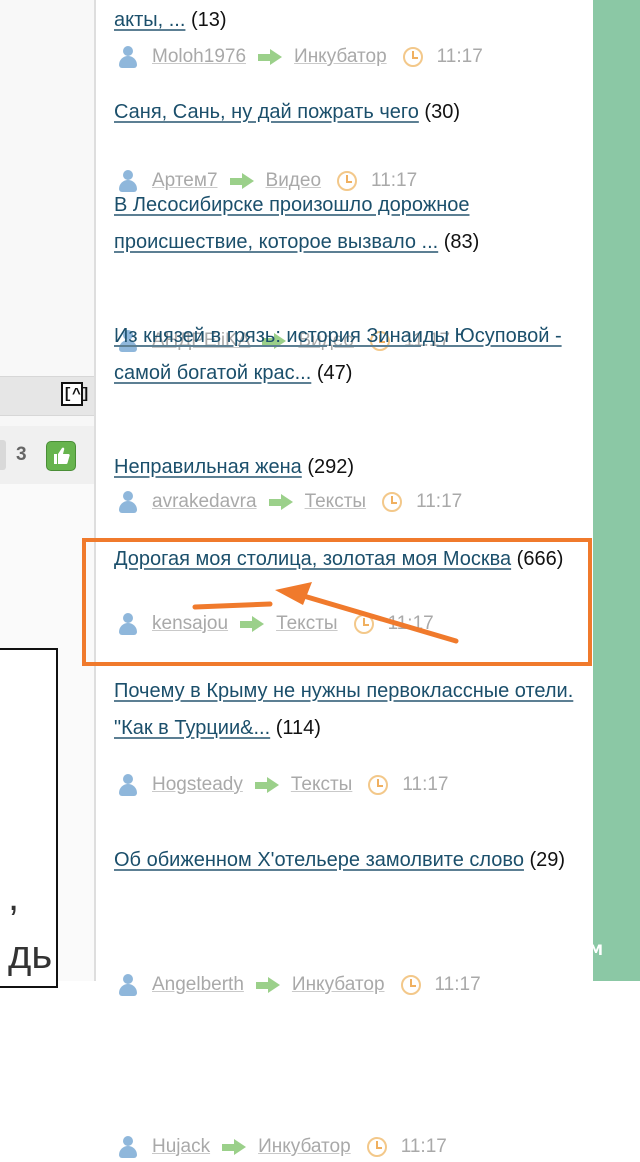  Describe the element at coordinates (423, 1146) in the screenshot. I see `post-time: 11:17` at that location.